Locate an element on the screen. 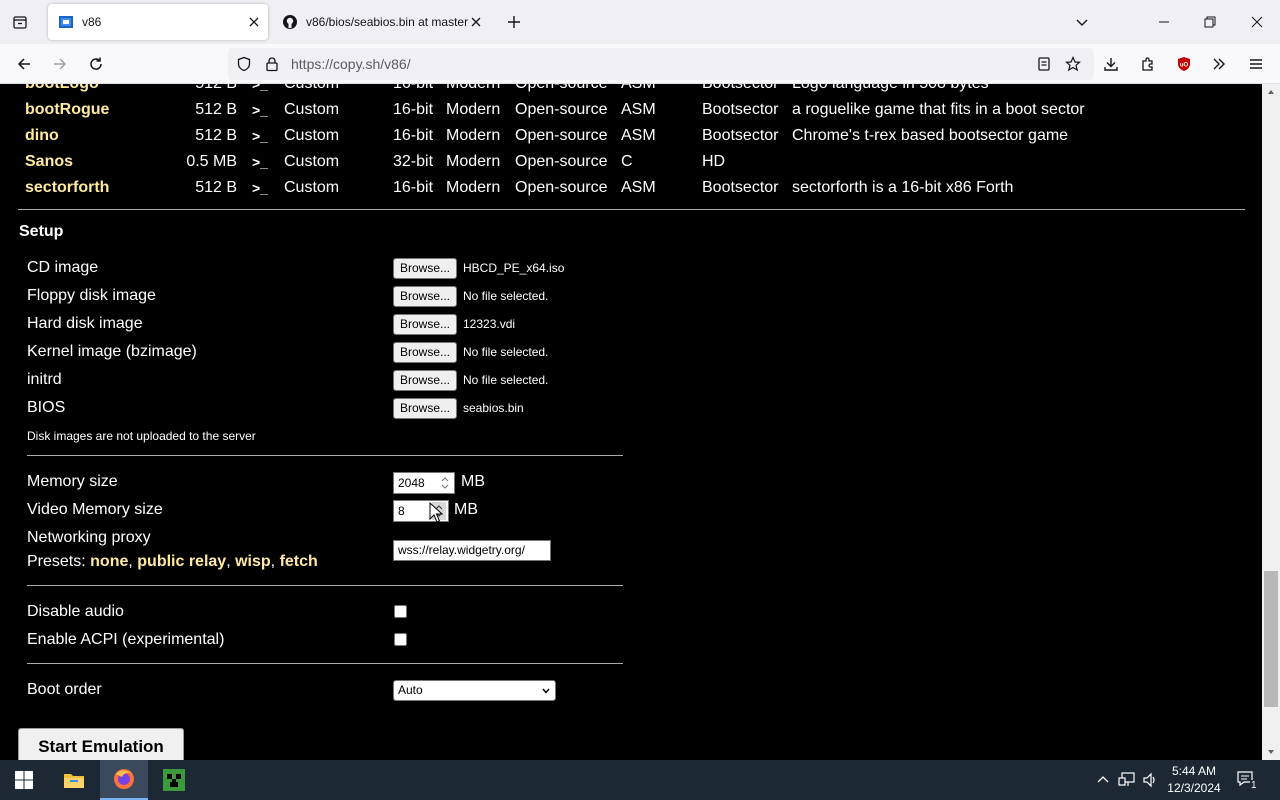 The image size is (1280, 800). file-setting-label: CD image is located at coordinates (63, 267).